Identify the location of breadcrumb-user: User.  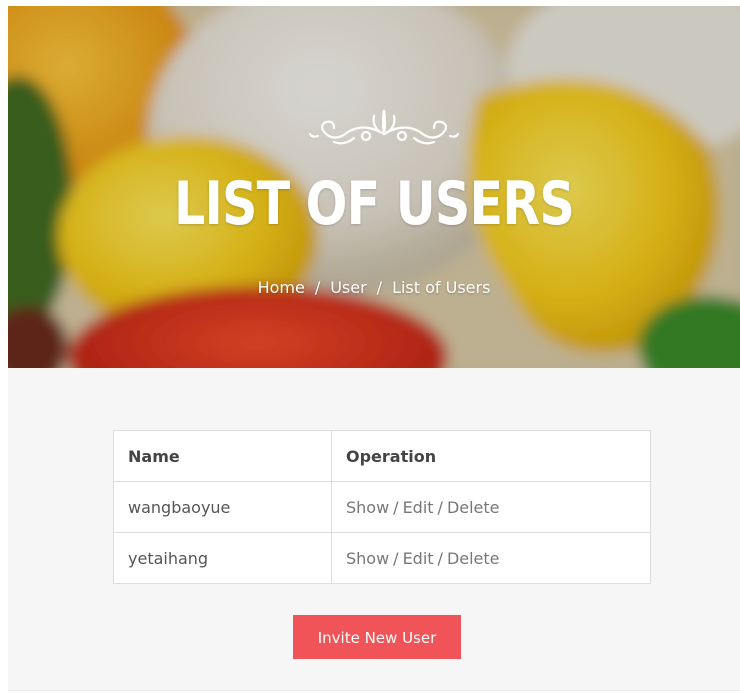
(348, 287).